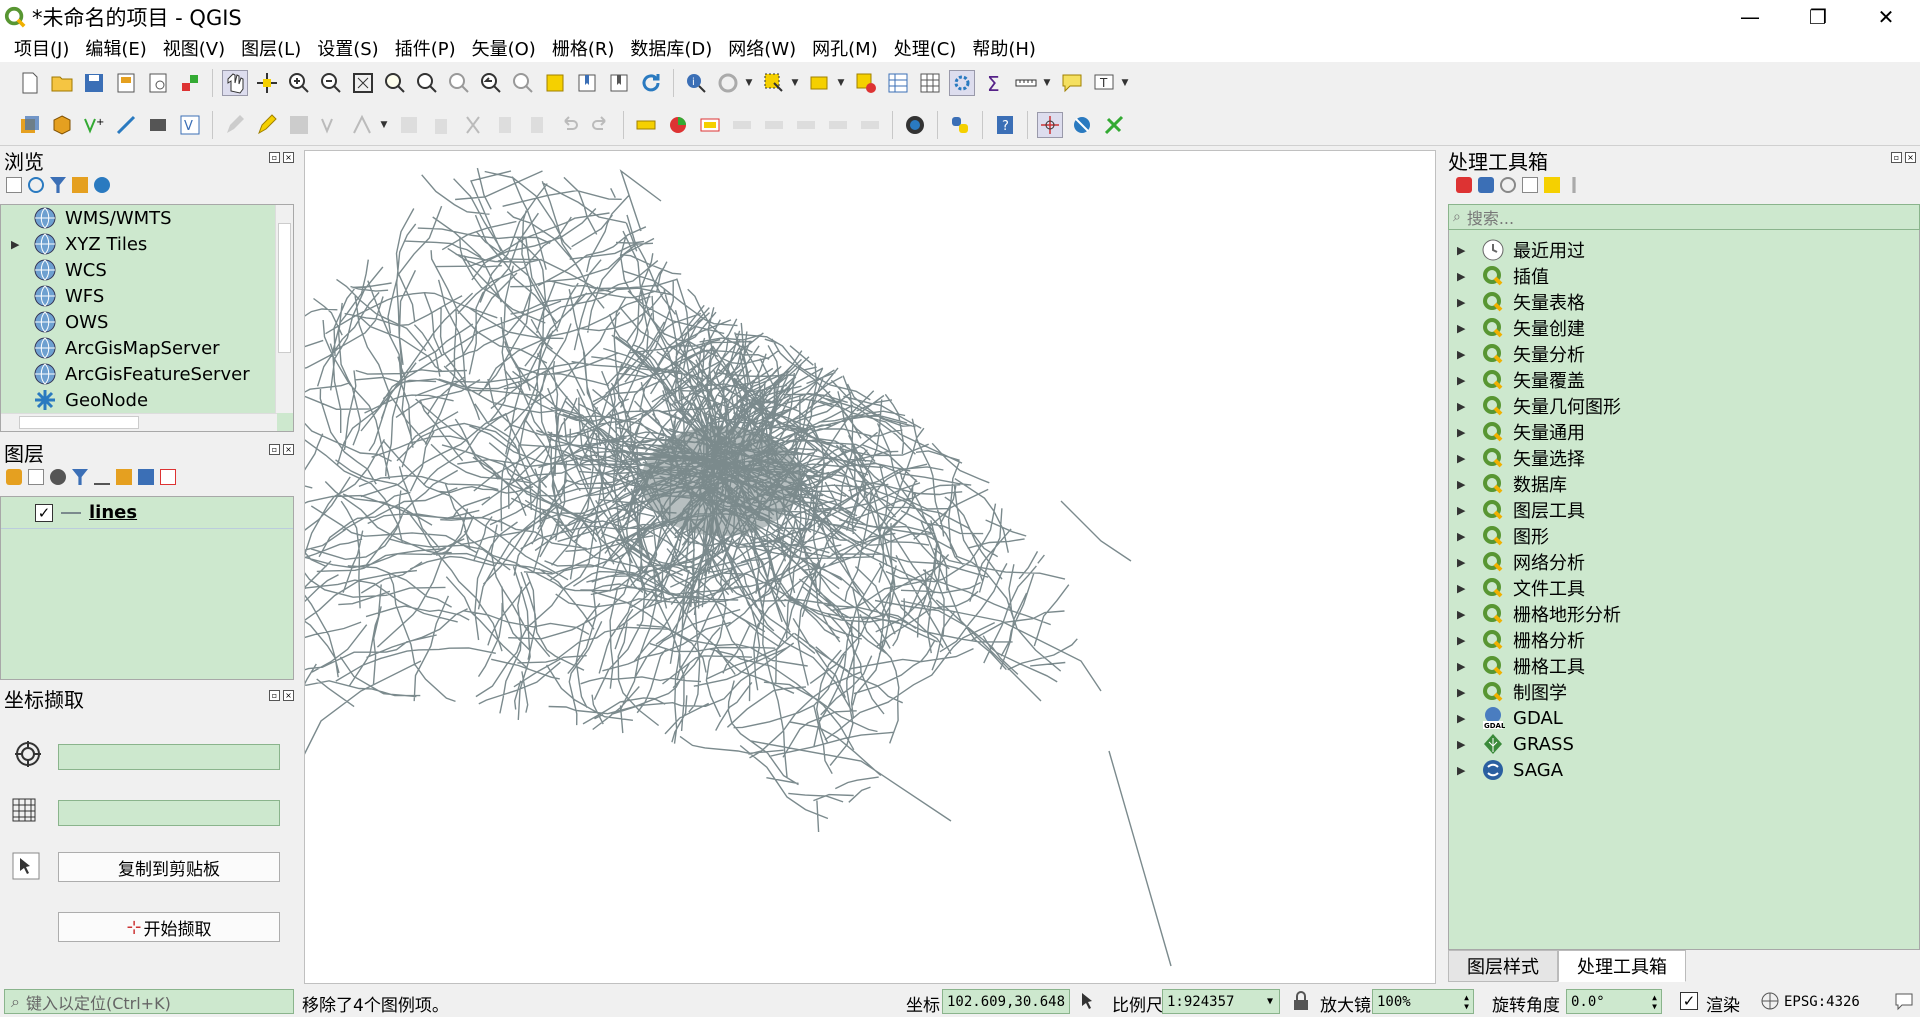 This screenshot has height=1017, width=1920. Describe the element at coordinates (930, 83) in the screenshot. I see `field-calculator-icon` at that location.